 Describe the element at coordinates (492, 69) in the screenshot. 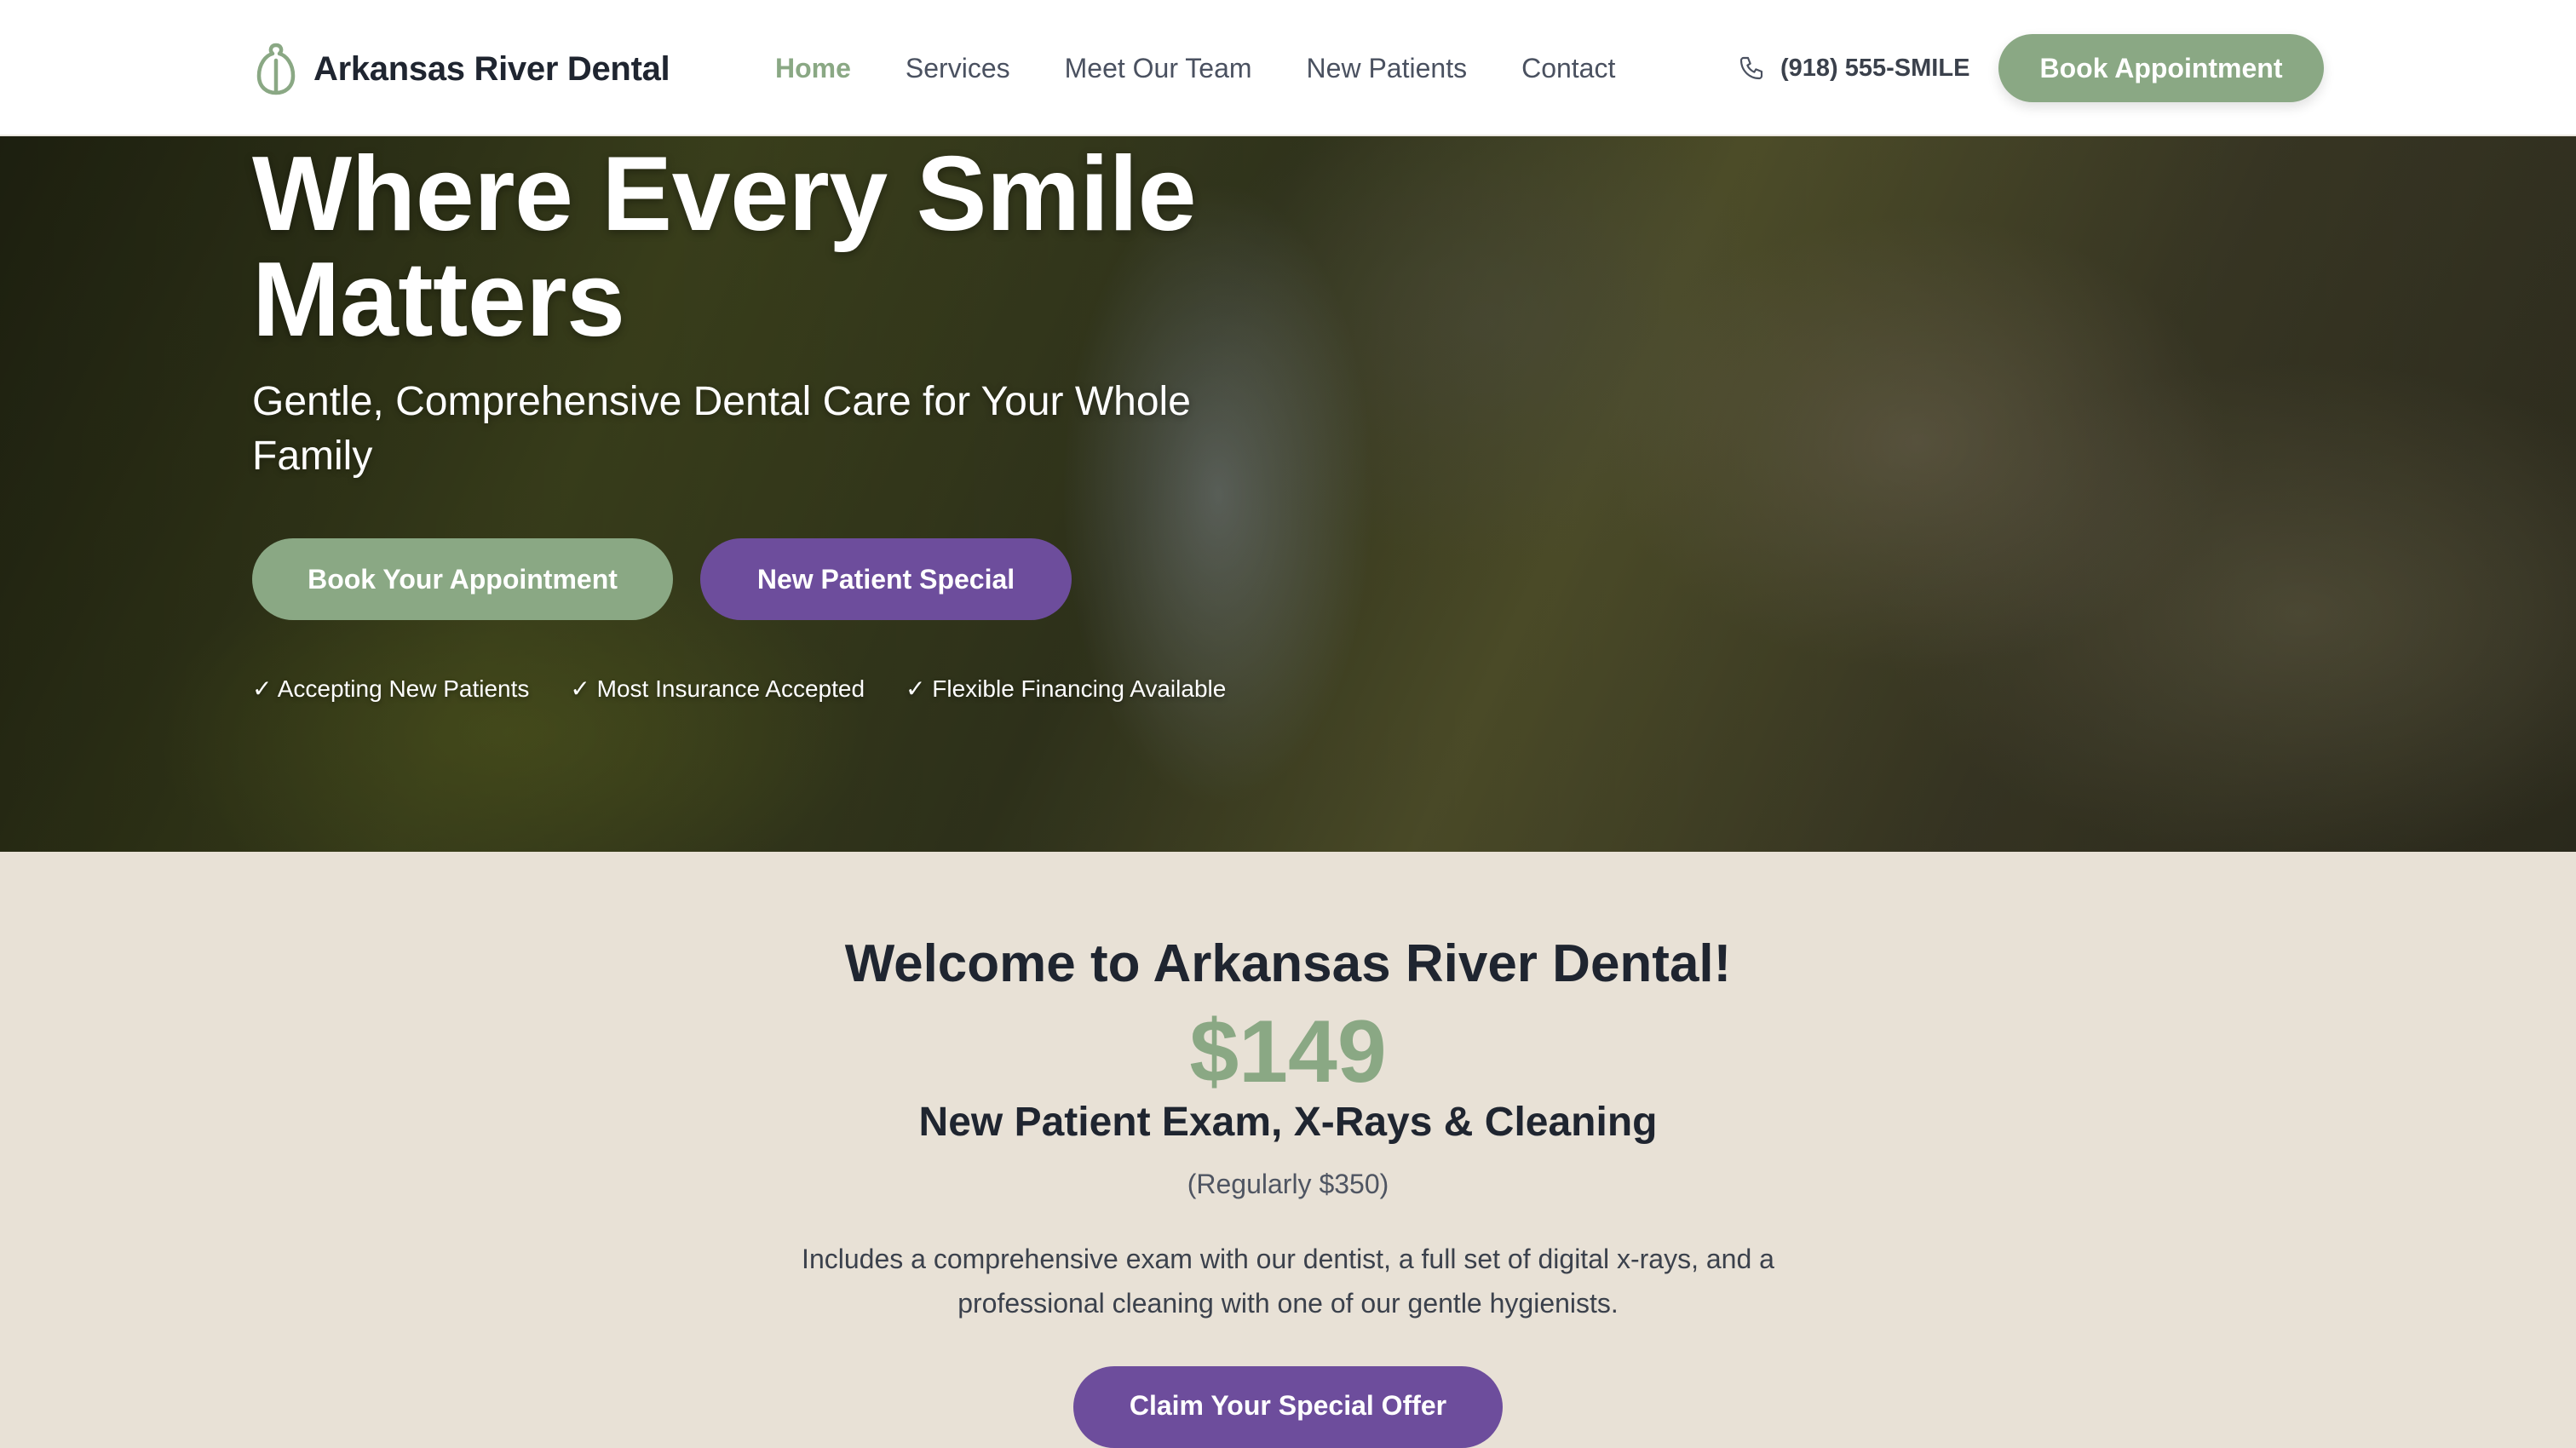

I see `brand-name: Arkansas River Dental` at that location.